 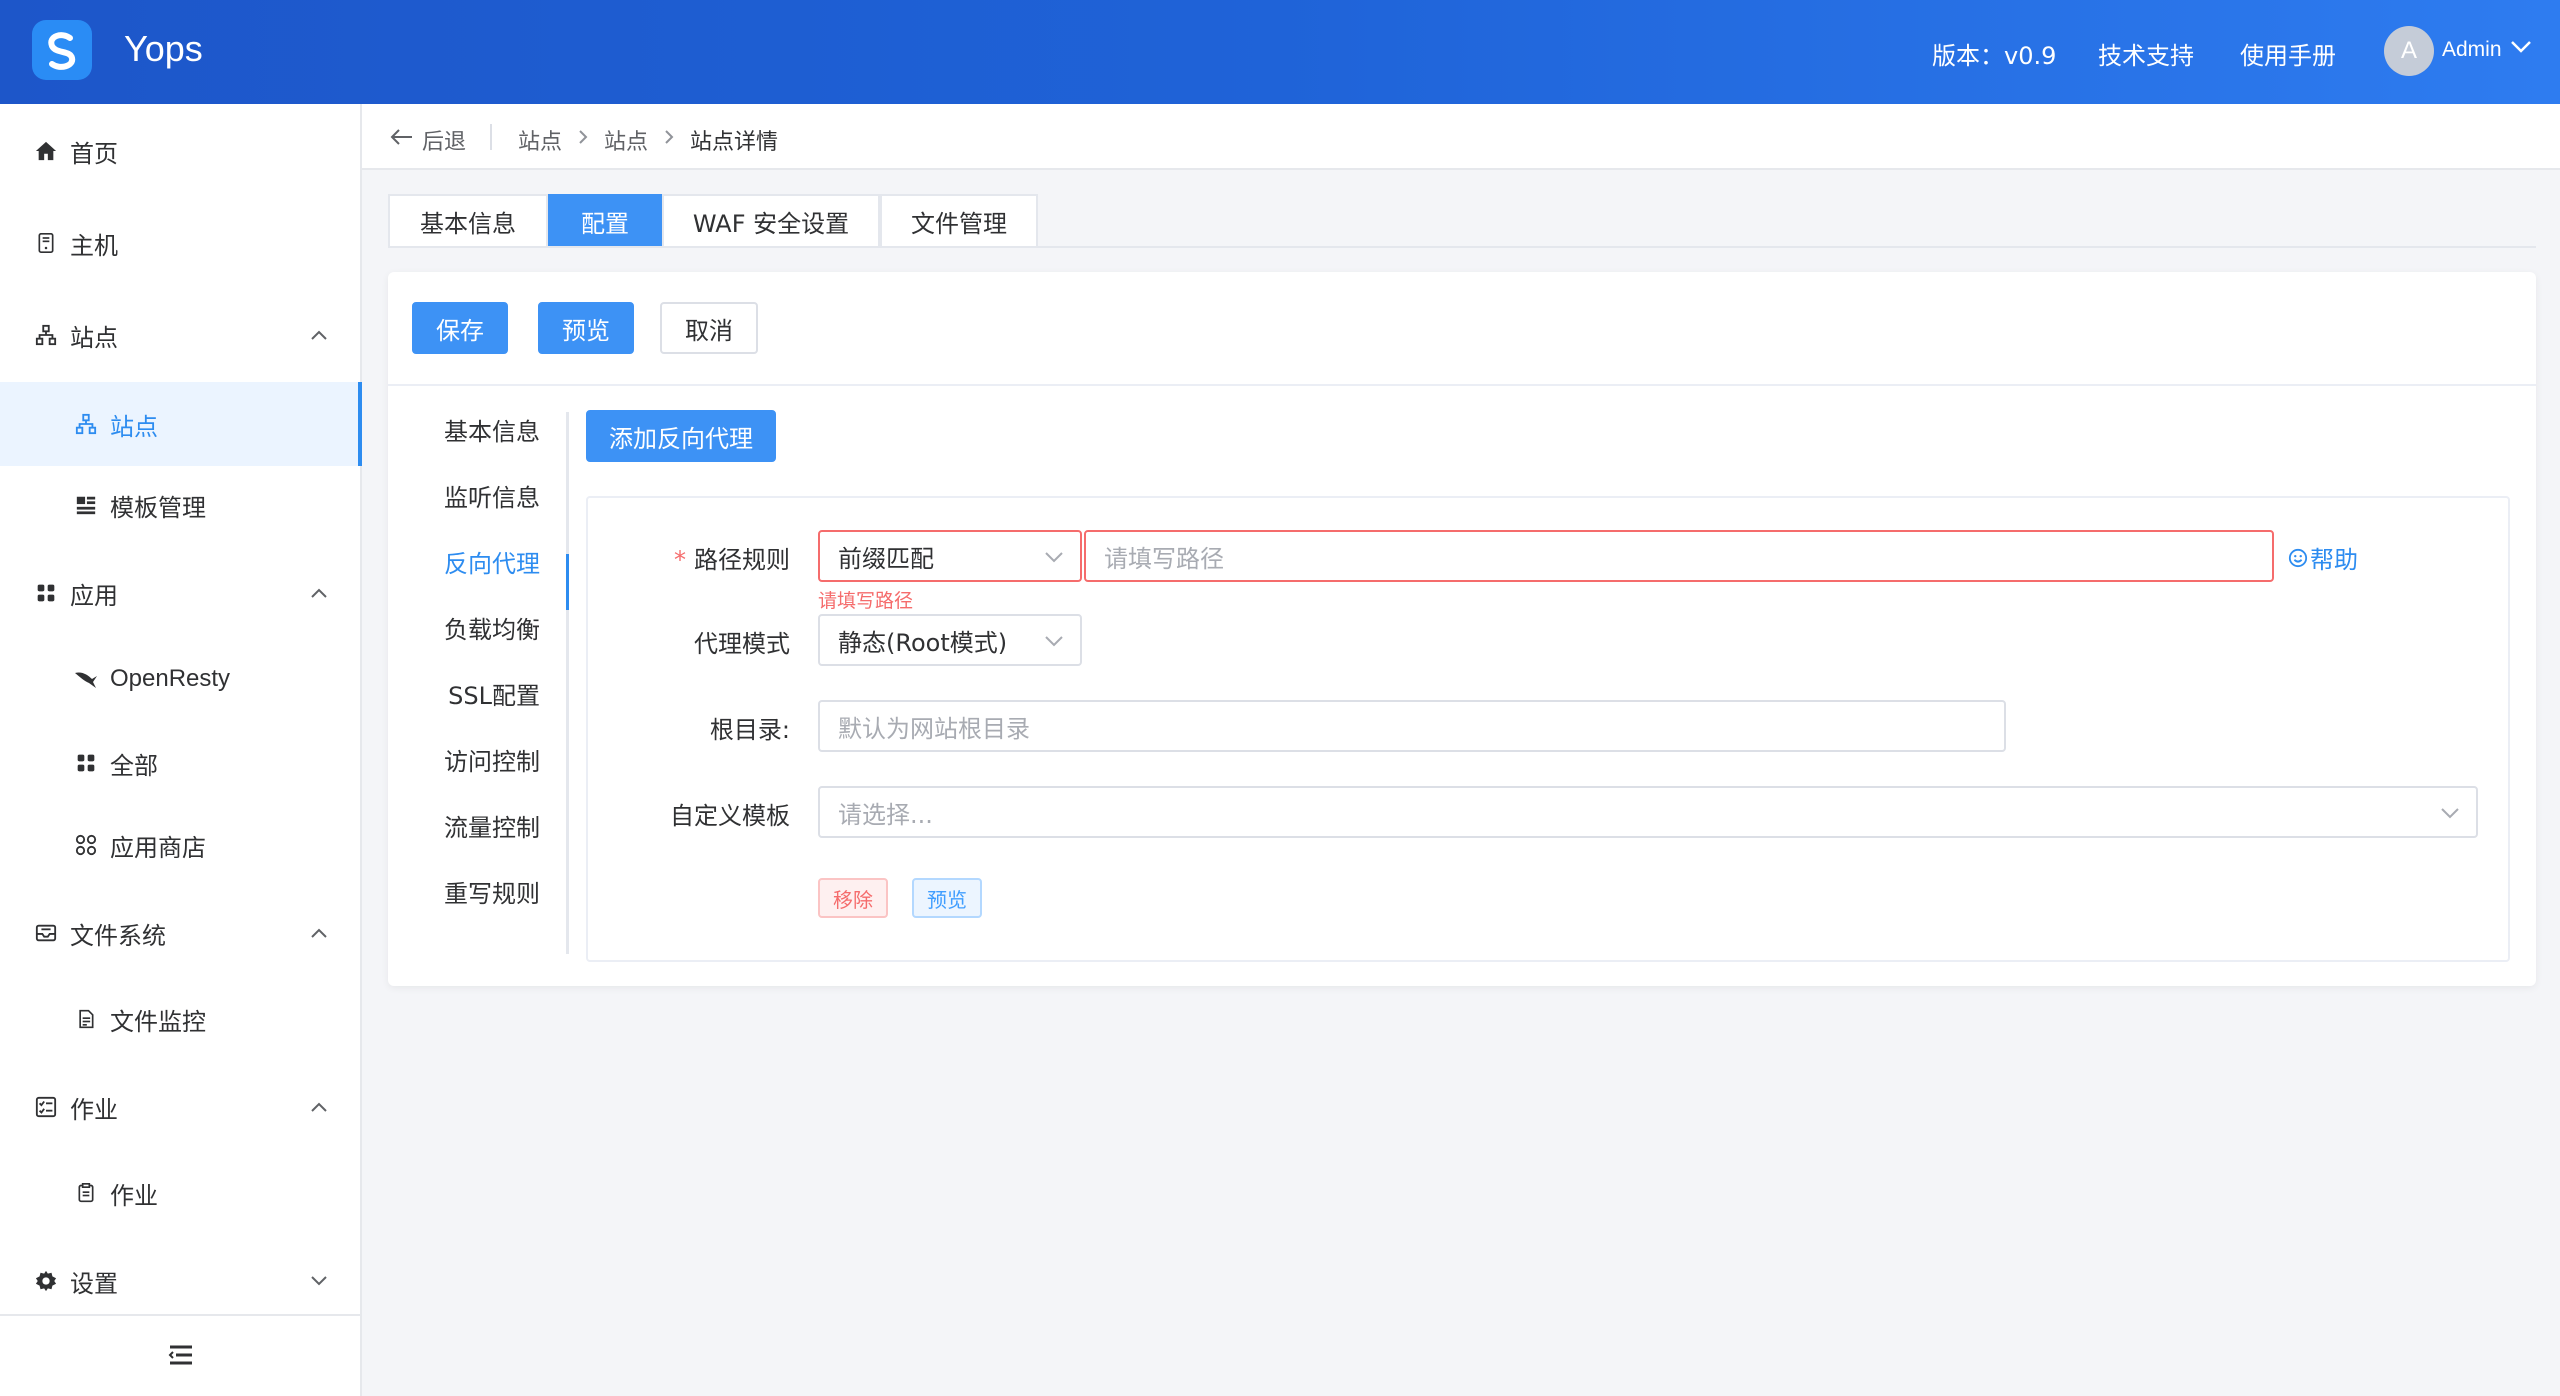 I want to click on preview-button: 预览, so click(x=586, y=328).